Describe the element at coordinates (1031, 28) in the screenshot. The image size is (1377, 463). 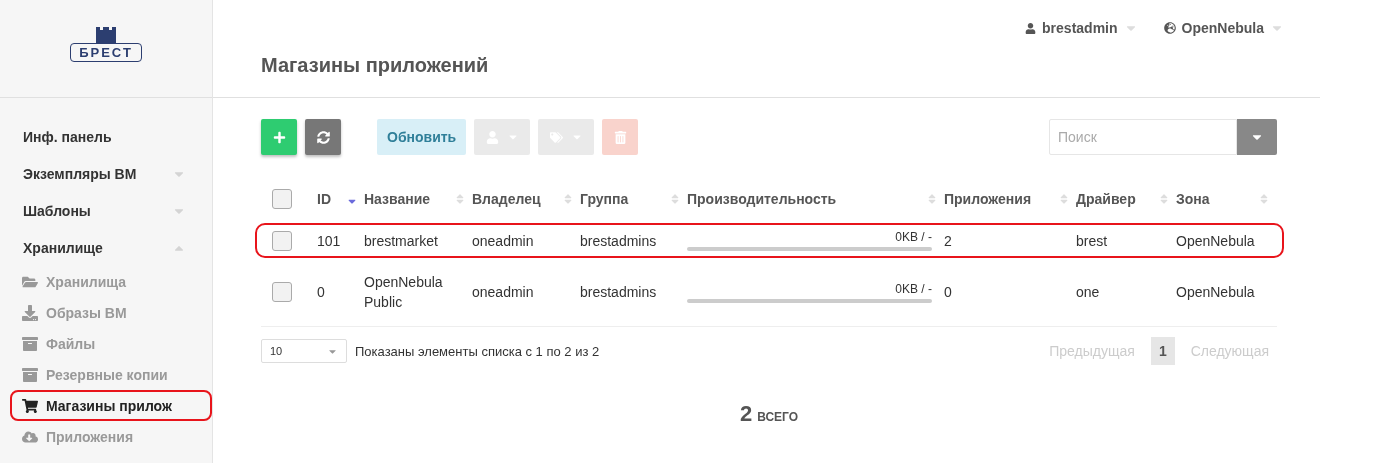
I see `user-icon` at that location.